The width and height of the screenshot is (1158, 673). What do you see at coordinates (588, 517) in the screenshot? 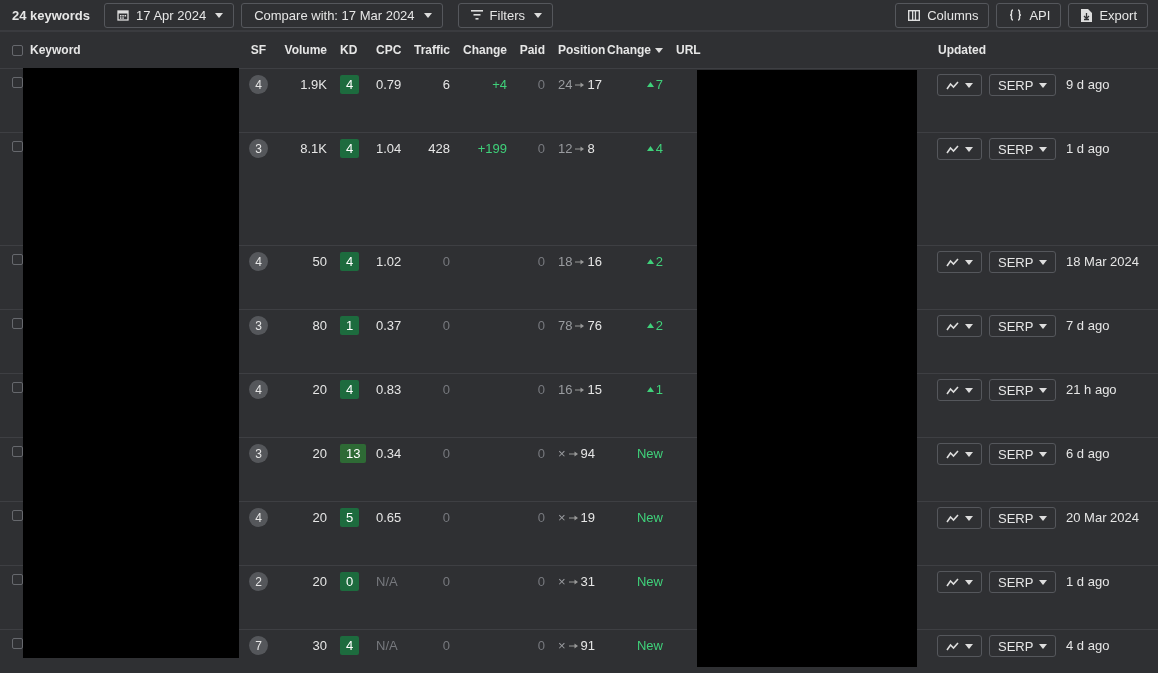
I see `current-position: 19` at bounding box center [588, 517].